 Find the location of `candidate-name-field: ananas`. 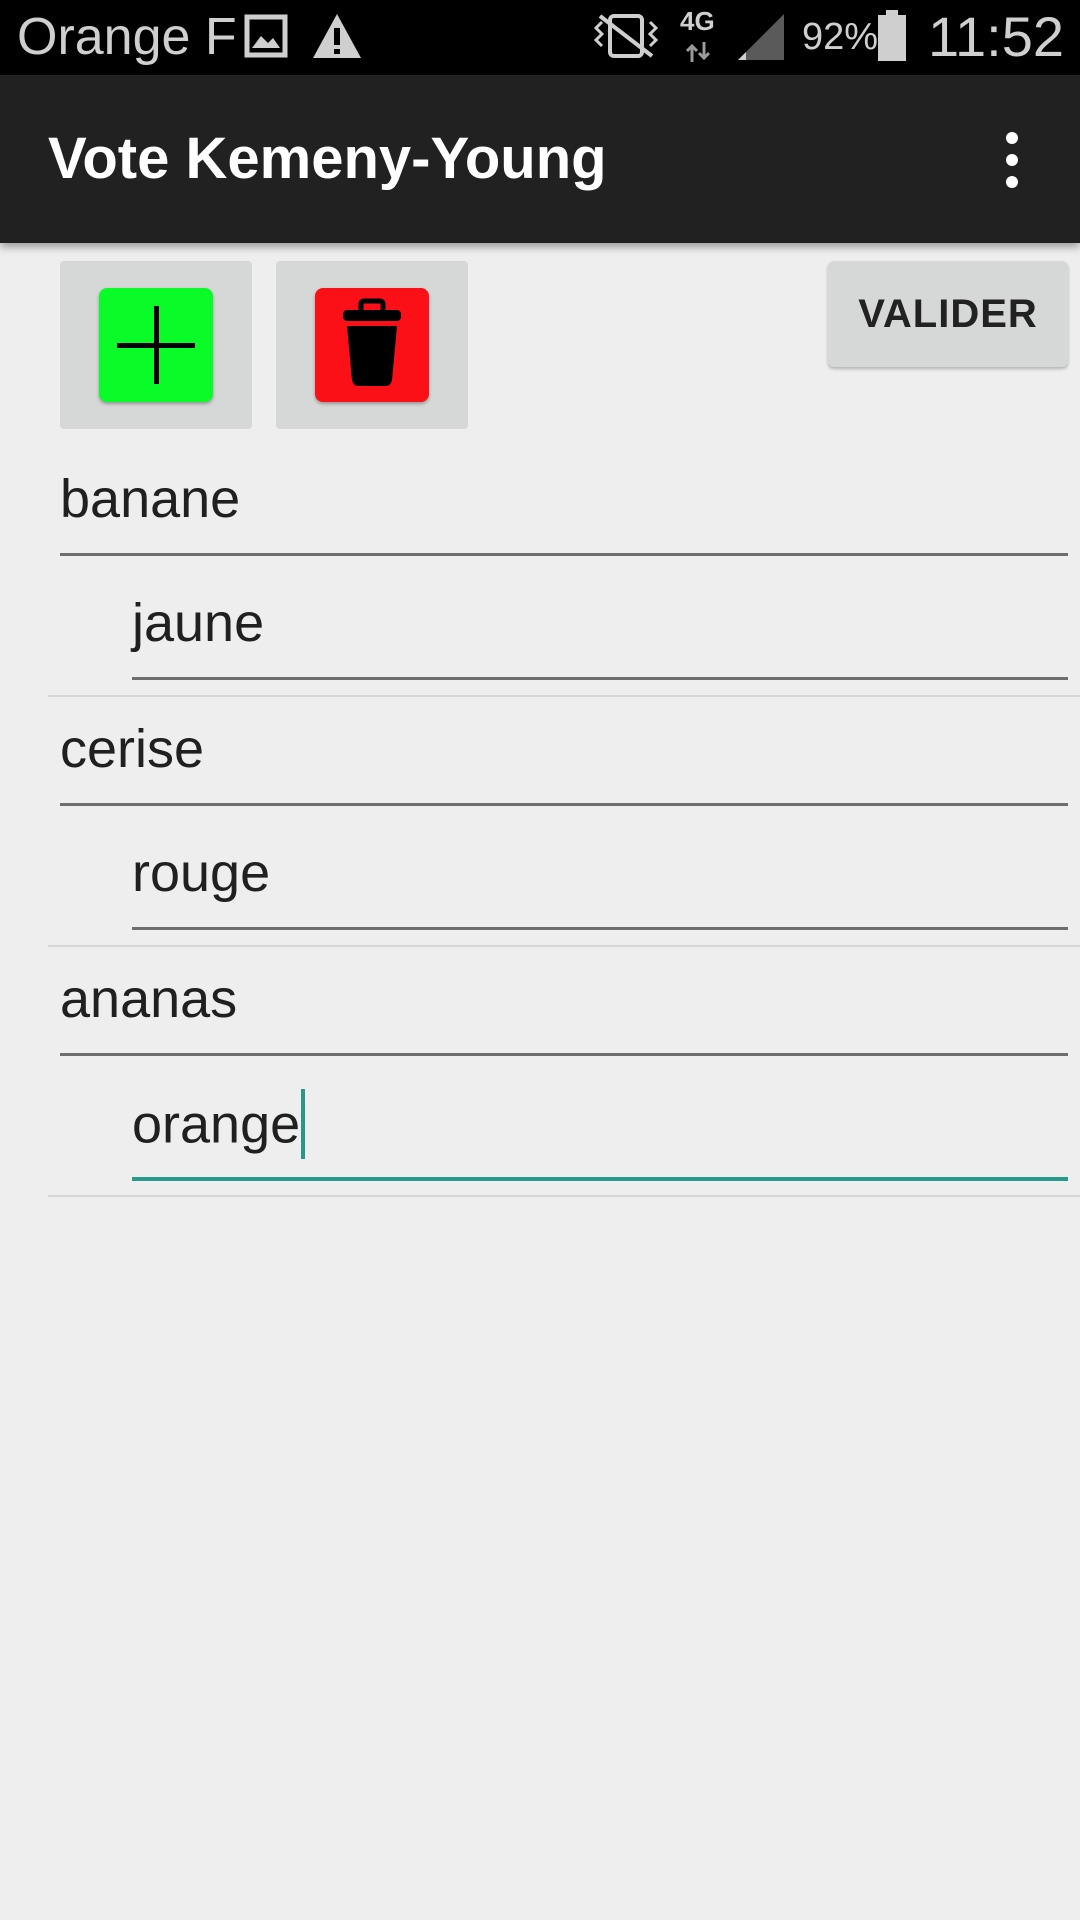

candidate-name-field: ananas is located at coordinates (564, 1001).